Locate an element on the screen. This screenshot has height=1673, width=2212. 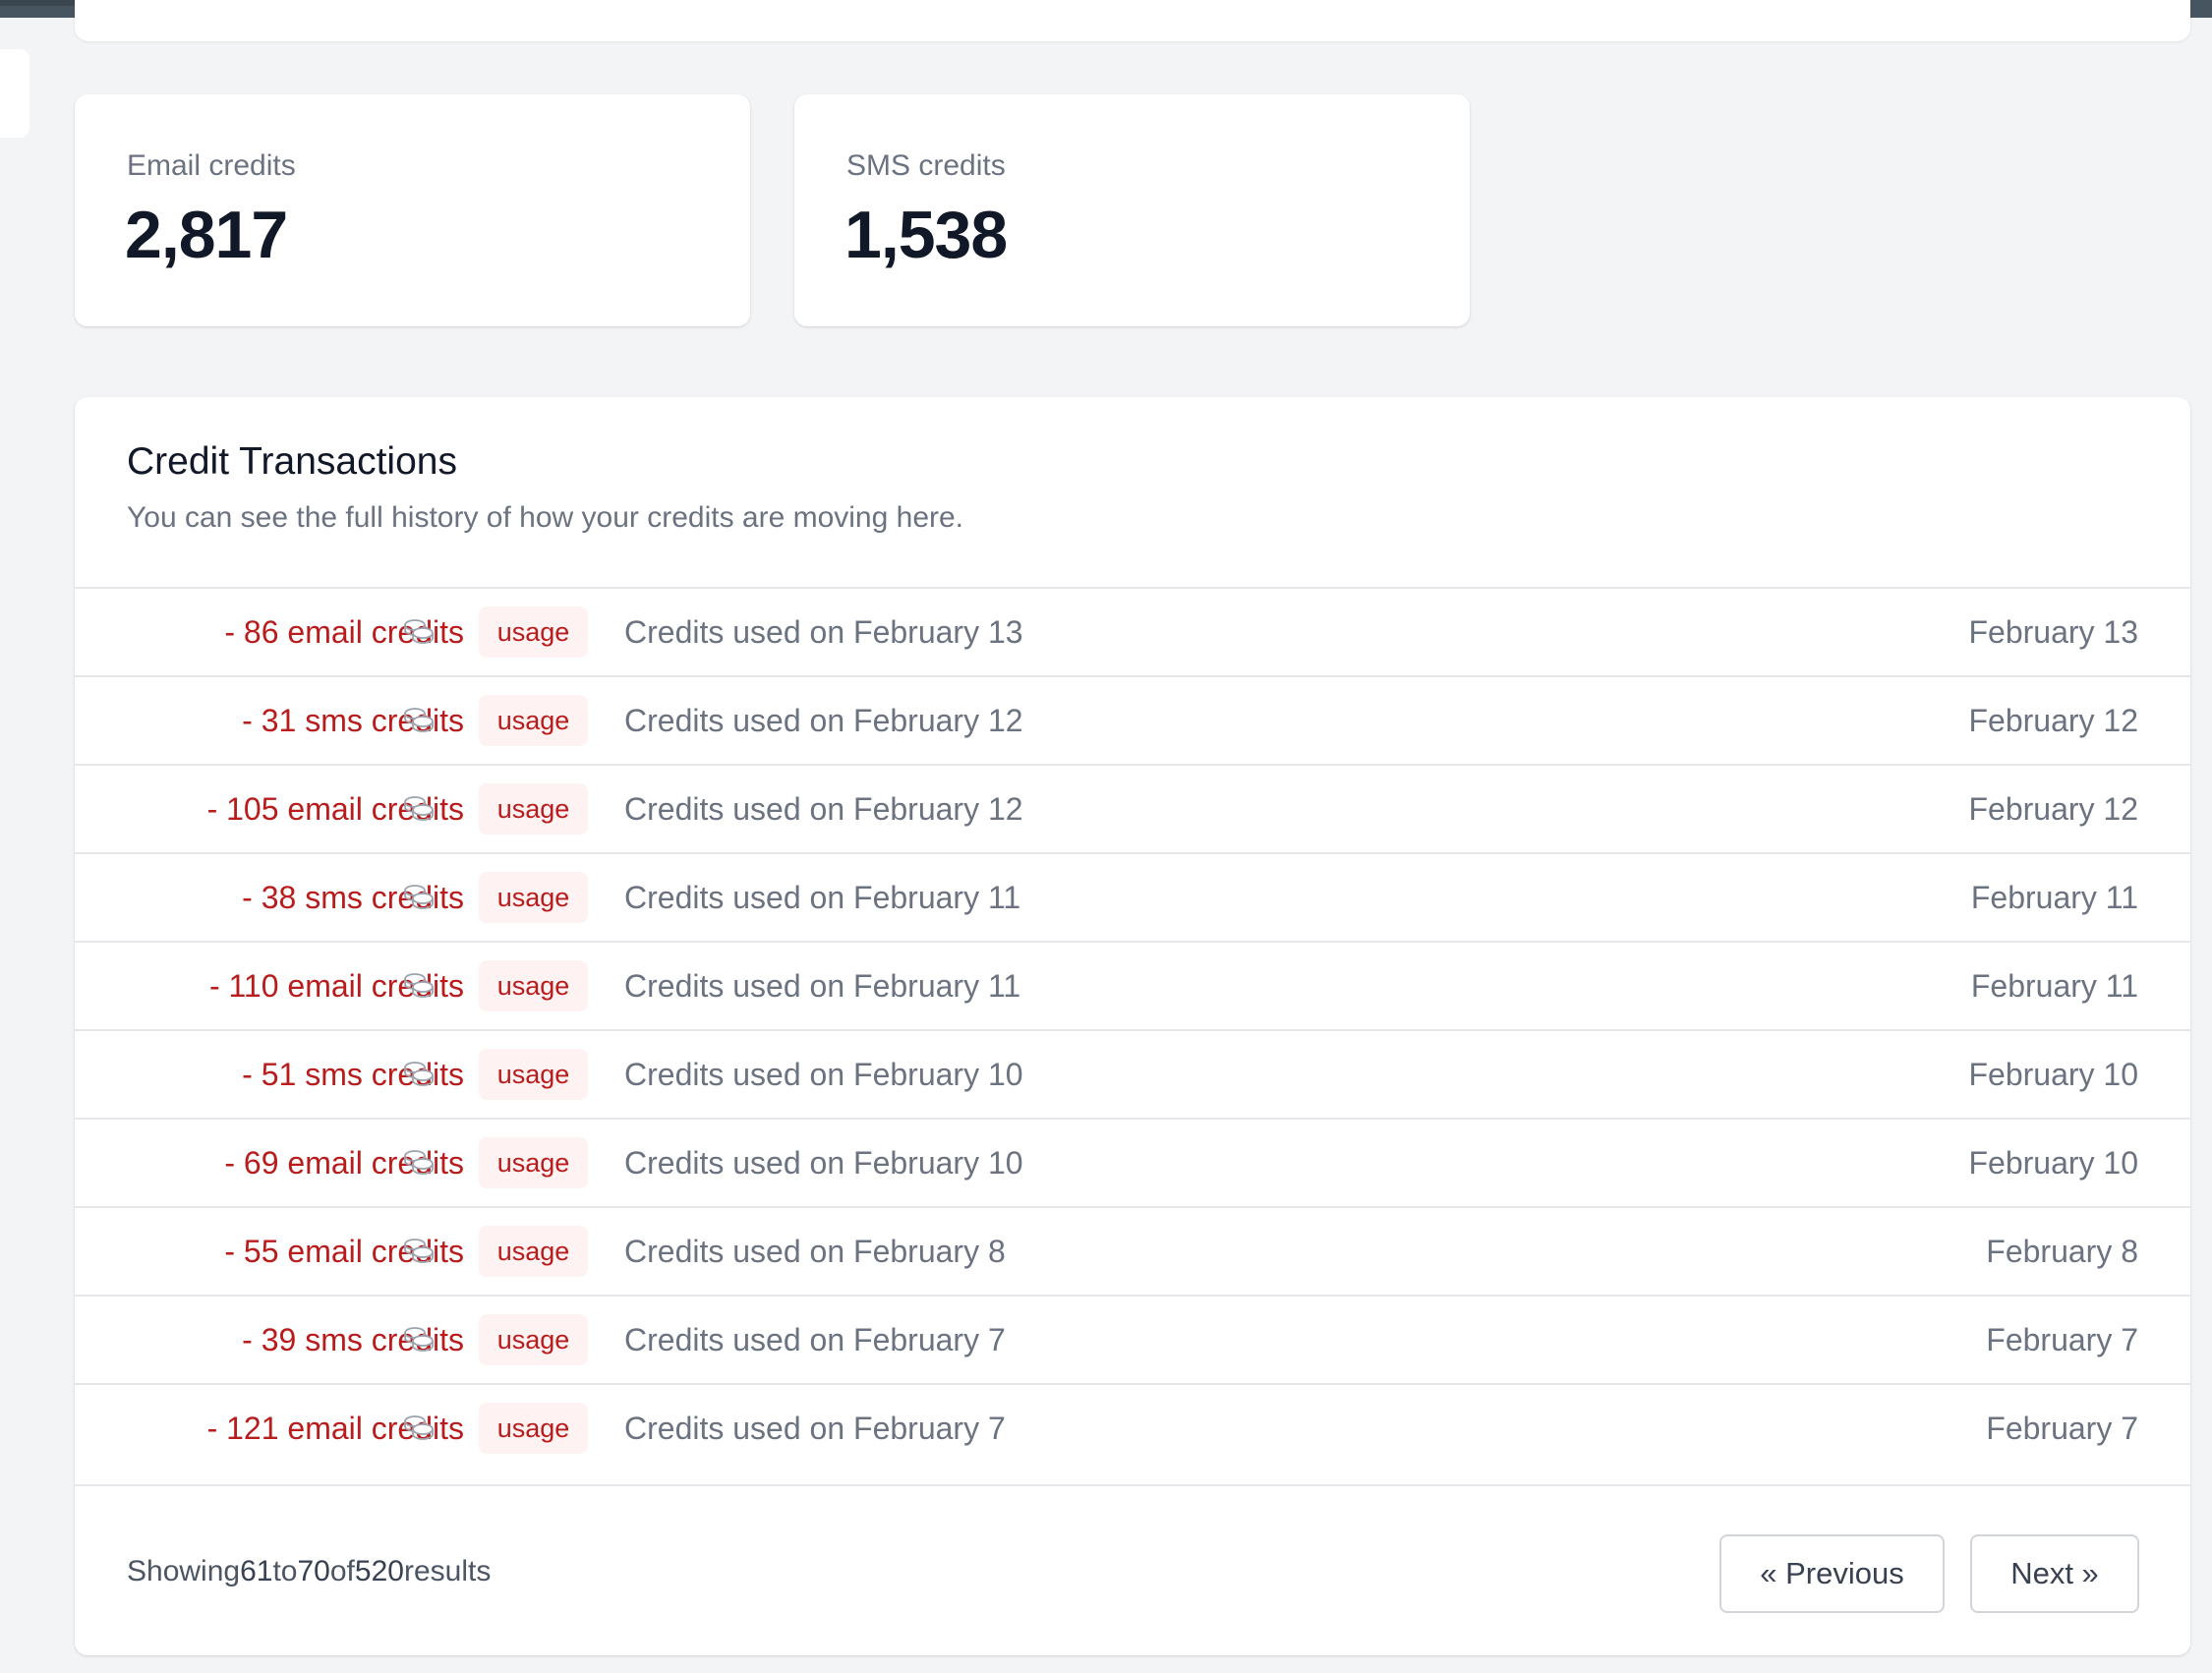
sms-credits-value: 1,538 is located at coordinates (926, 235).